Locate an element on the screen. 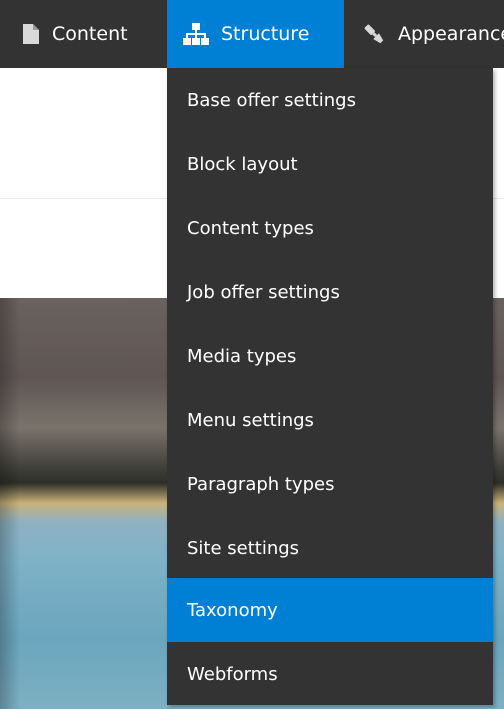 The width and height of the screenshot is (504, 709). menu-item-webforms: Webforms is located at coordinates (330, 674).